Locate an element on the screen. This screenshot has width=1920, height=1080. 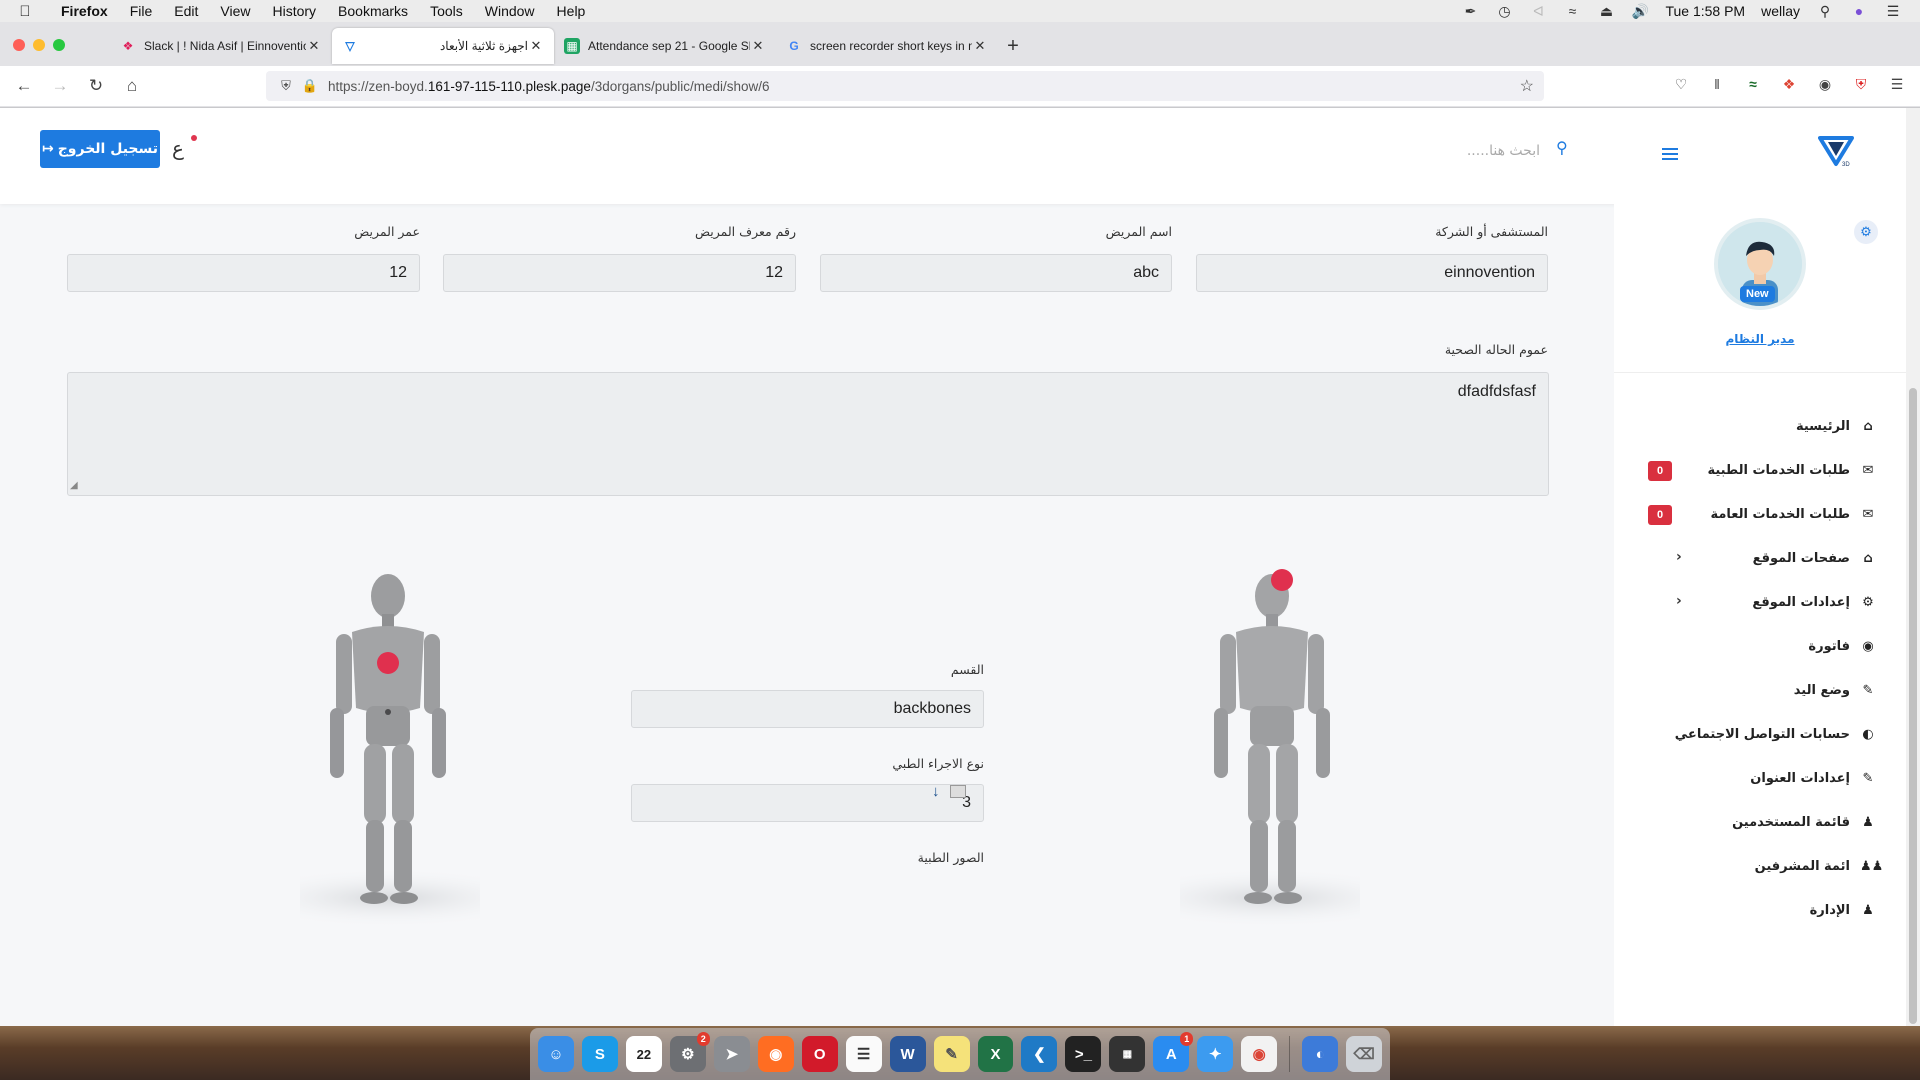
shield-icon: ⛨ is located at coordinates (286, 86).